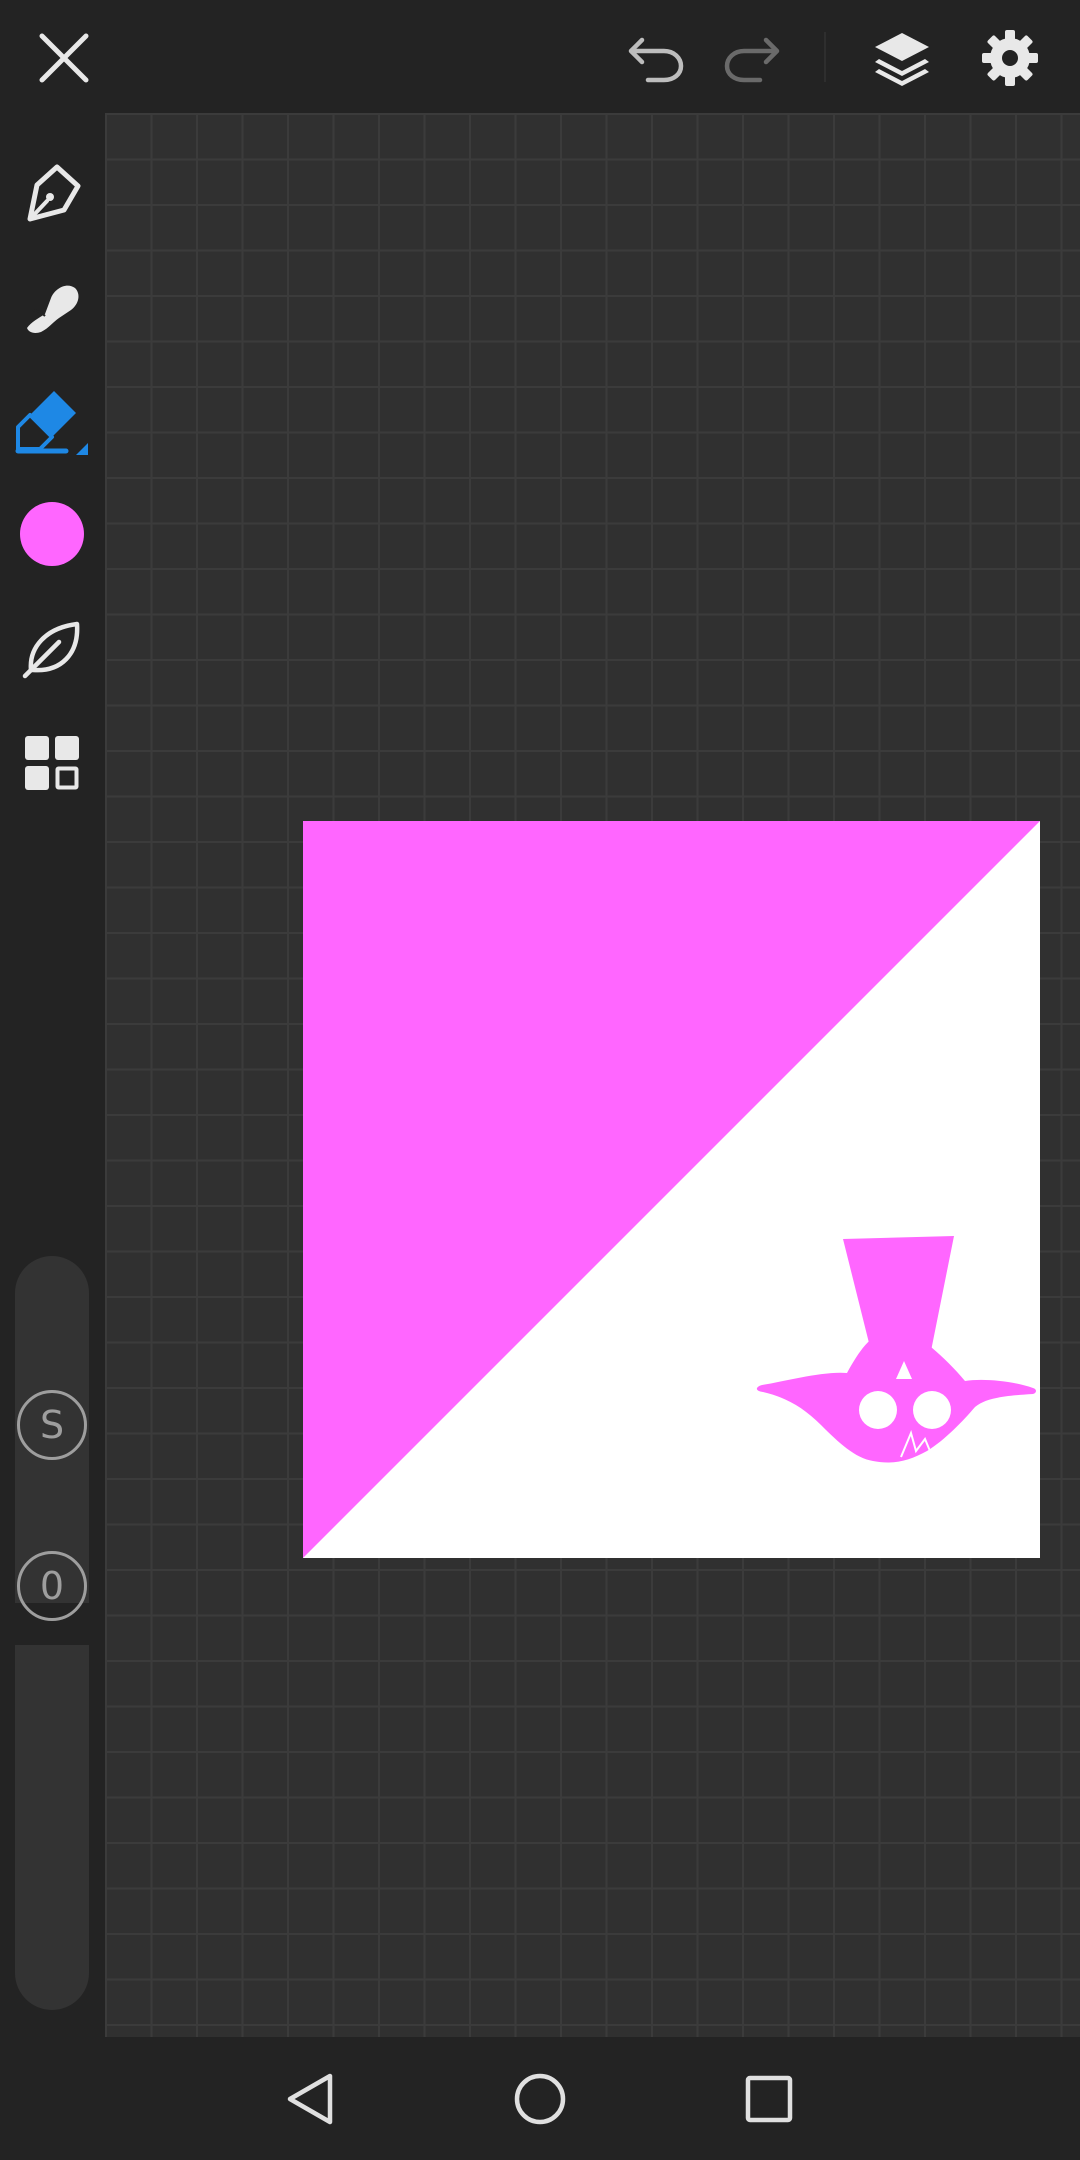  What do you see at coordinates (52, 1075) in the screenshot?
I see `tool-sidebar: S 0` at bounding box center [52, 1075].